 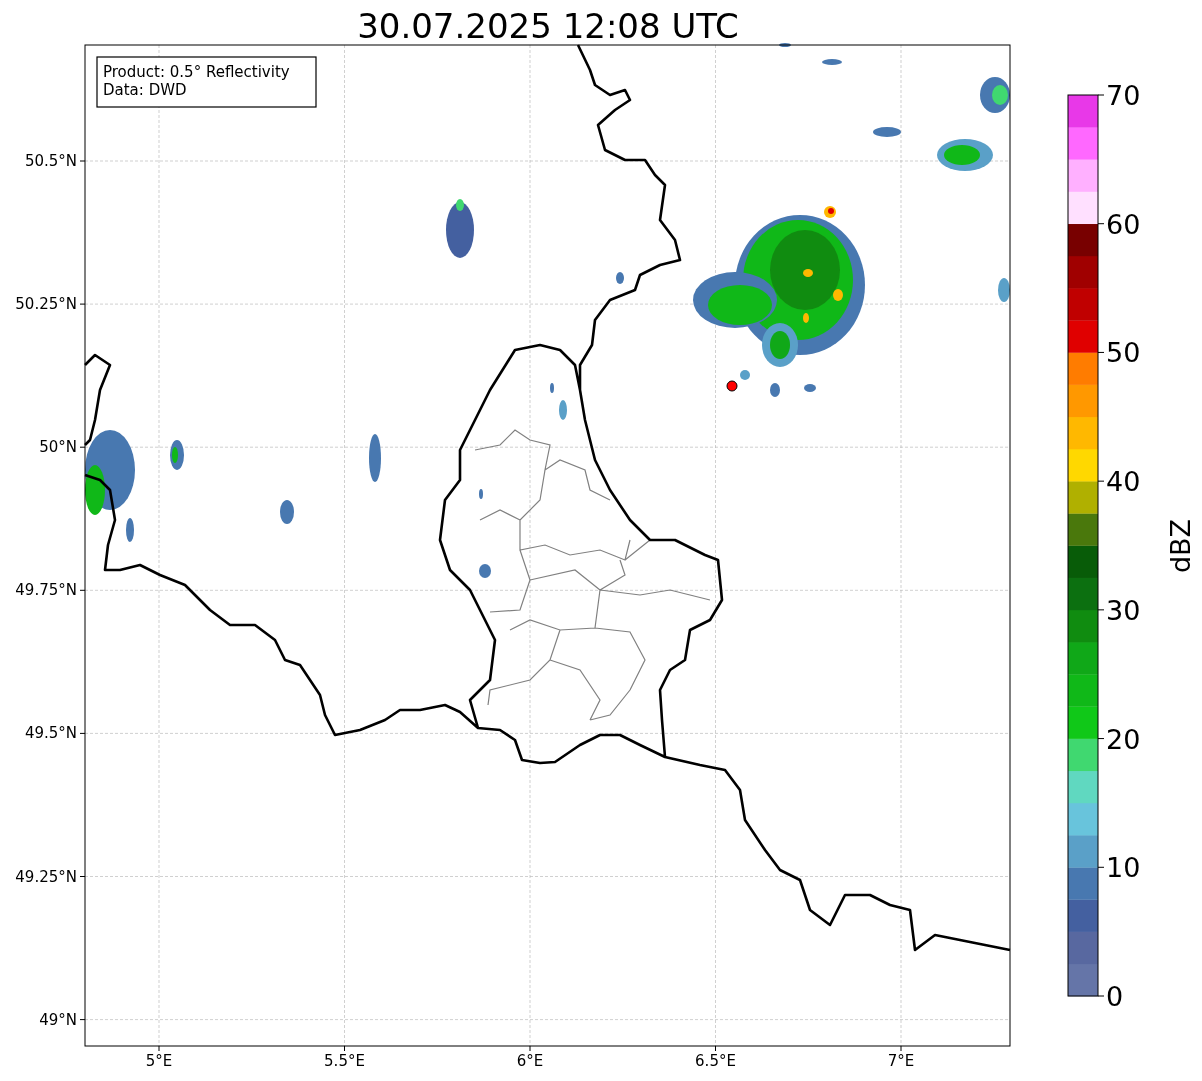 What do you see at coordinates (1123, 353) in the screenshot?
I see `colorbar-tick-label: 50` at bounding box center [1123, 353].